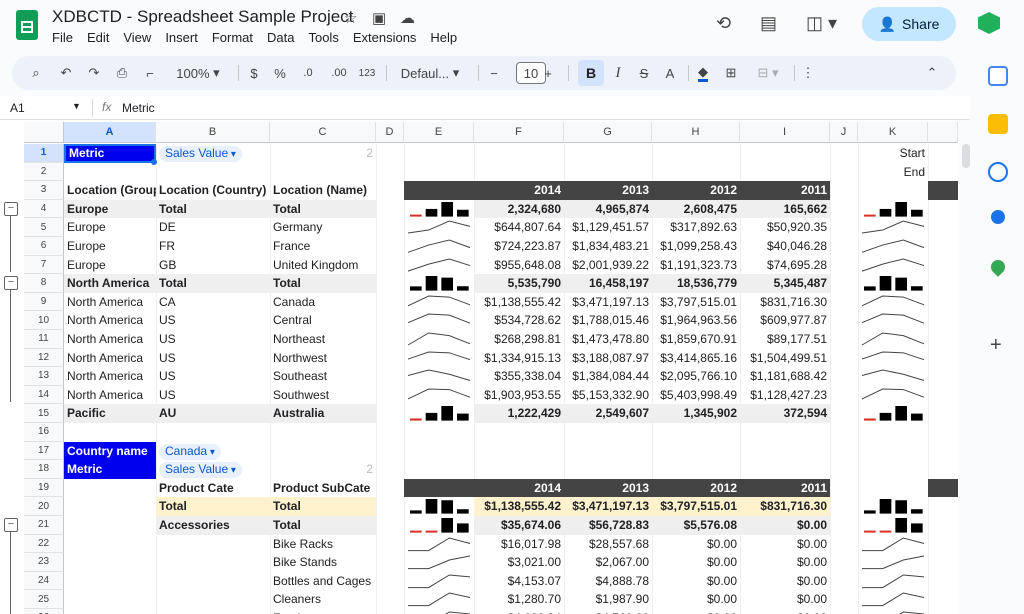 Image resolution: width=1024 pixels, height=614 pixels. Describe the element at coordinates (110, 413) in the screenshot. I see `loc-group-cell: Pacific` at that location.